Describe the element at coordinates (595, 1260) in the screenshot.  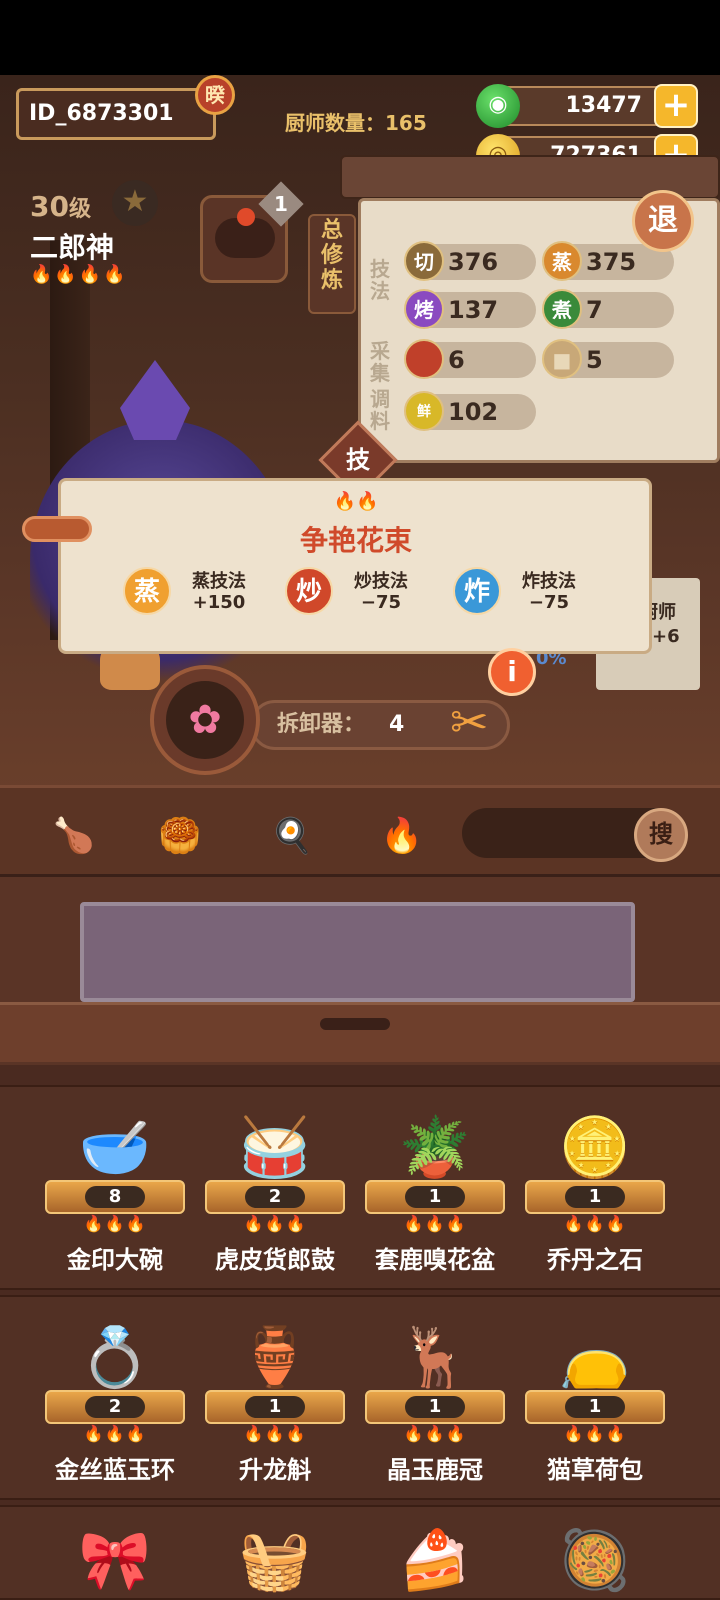
I see `item-name: 乔丹之石` at that location.